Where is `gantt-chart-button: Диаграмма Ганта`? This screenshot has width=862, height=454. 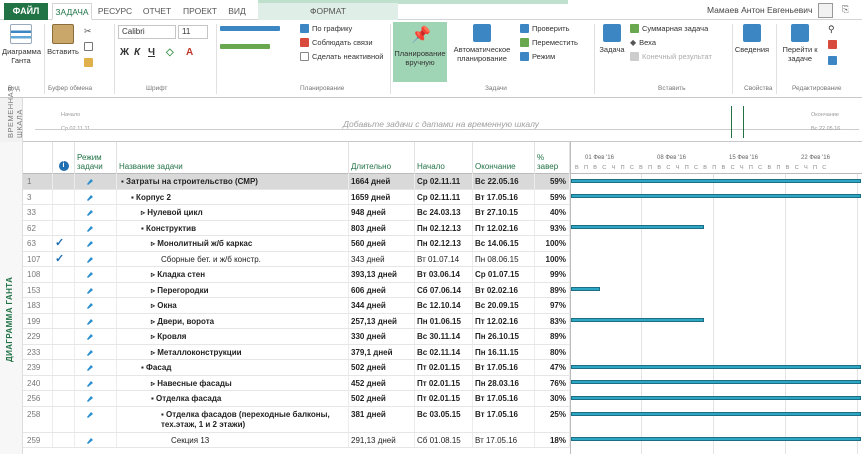
gantt-chart-button: Диаграмма Ганта is located at coordinates (21, 44).